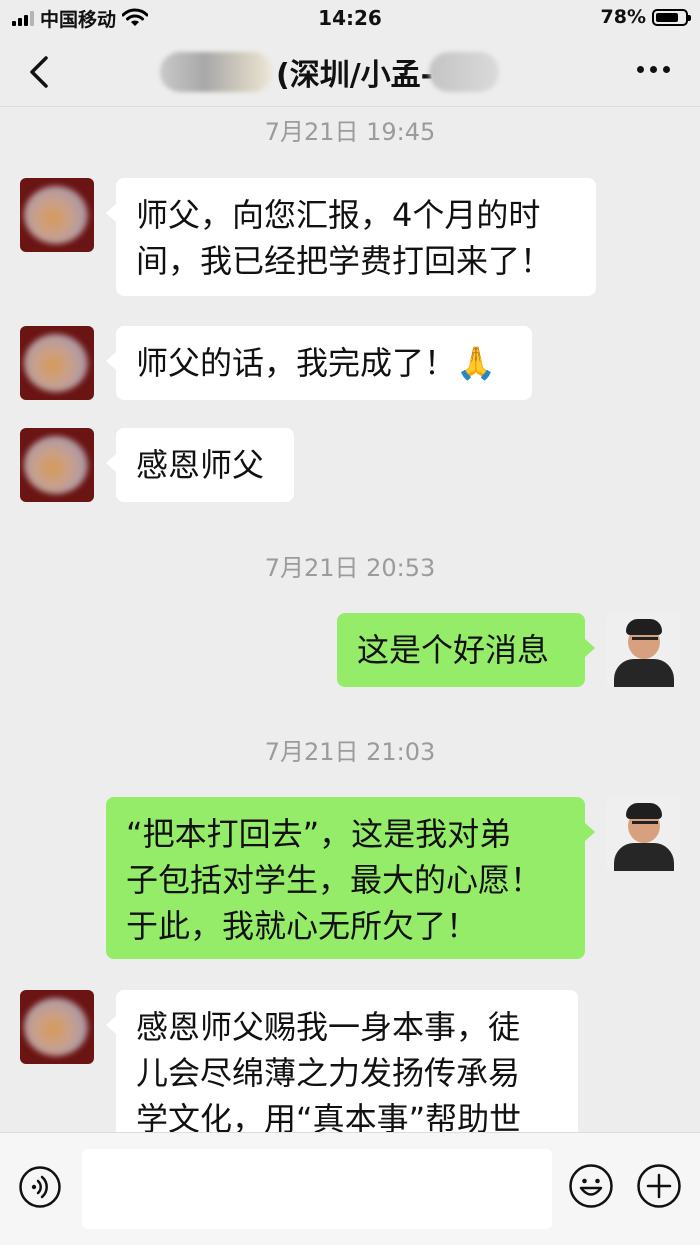 The width and height of the screenshot is (700, 1245). I want to click on status-bar: 中国移动 14:26 78%, so click(350, 18).